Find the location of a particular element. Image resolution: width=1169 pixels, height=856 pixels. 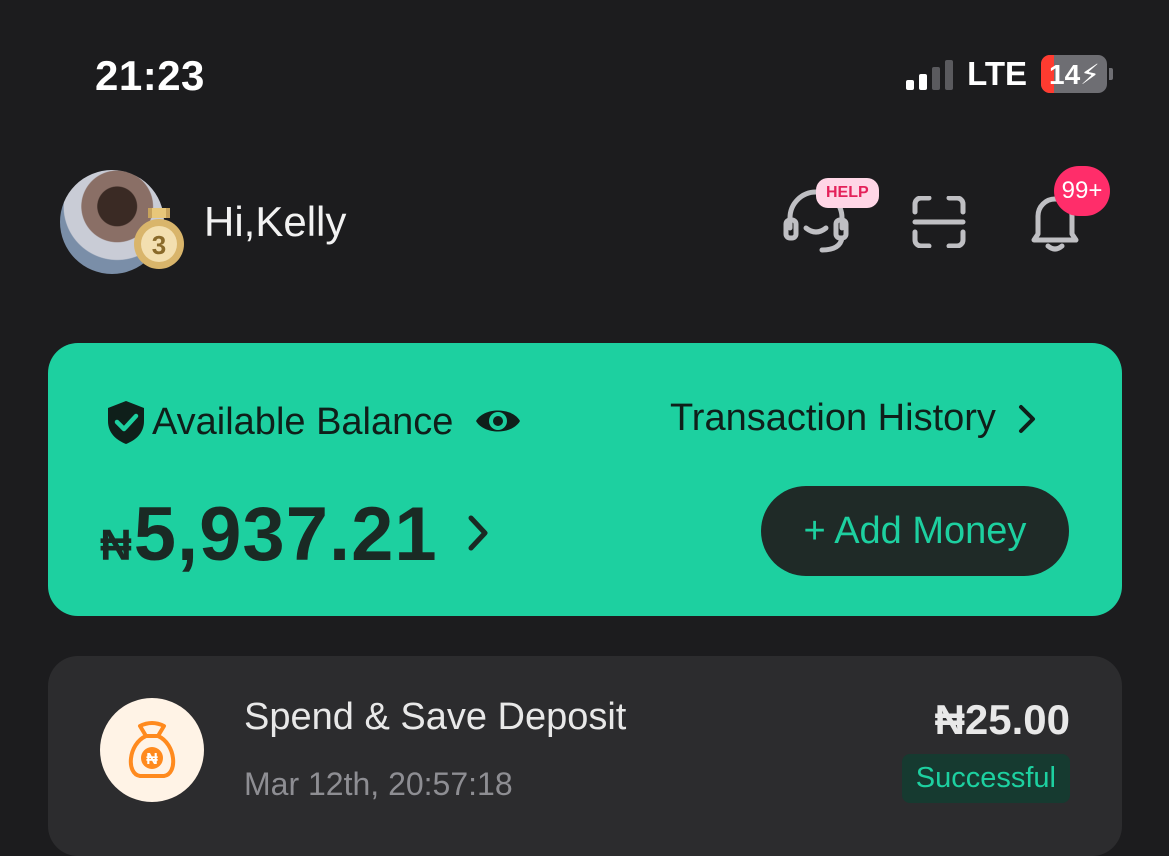

balance-value: 5,937.21 is located at coordinates (285, 534).